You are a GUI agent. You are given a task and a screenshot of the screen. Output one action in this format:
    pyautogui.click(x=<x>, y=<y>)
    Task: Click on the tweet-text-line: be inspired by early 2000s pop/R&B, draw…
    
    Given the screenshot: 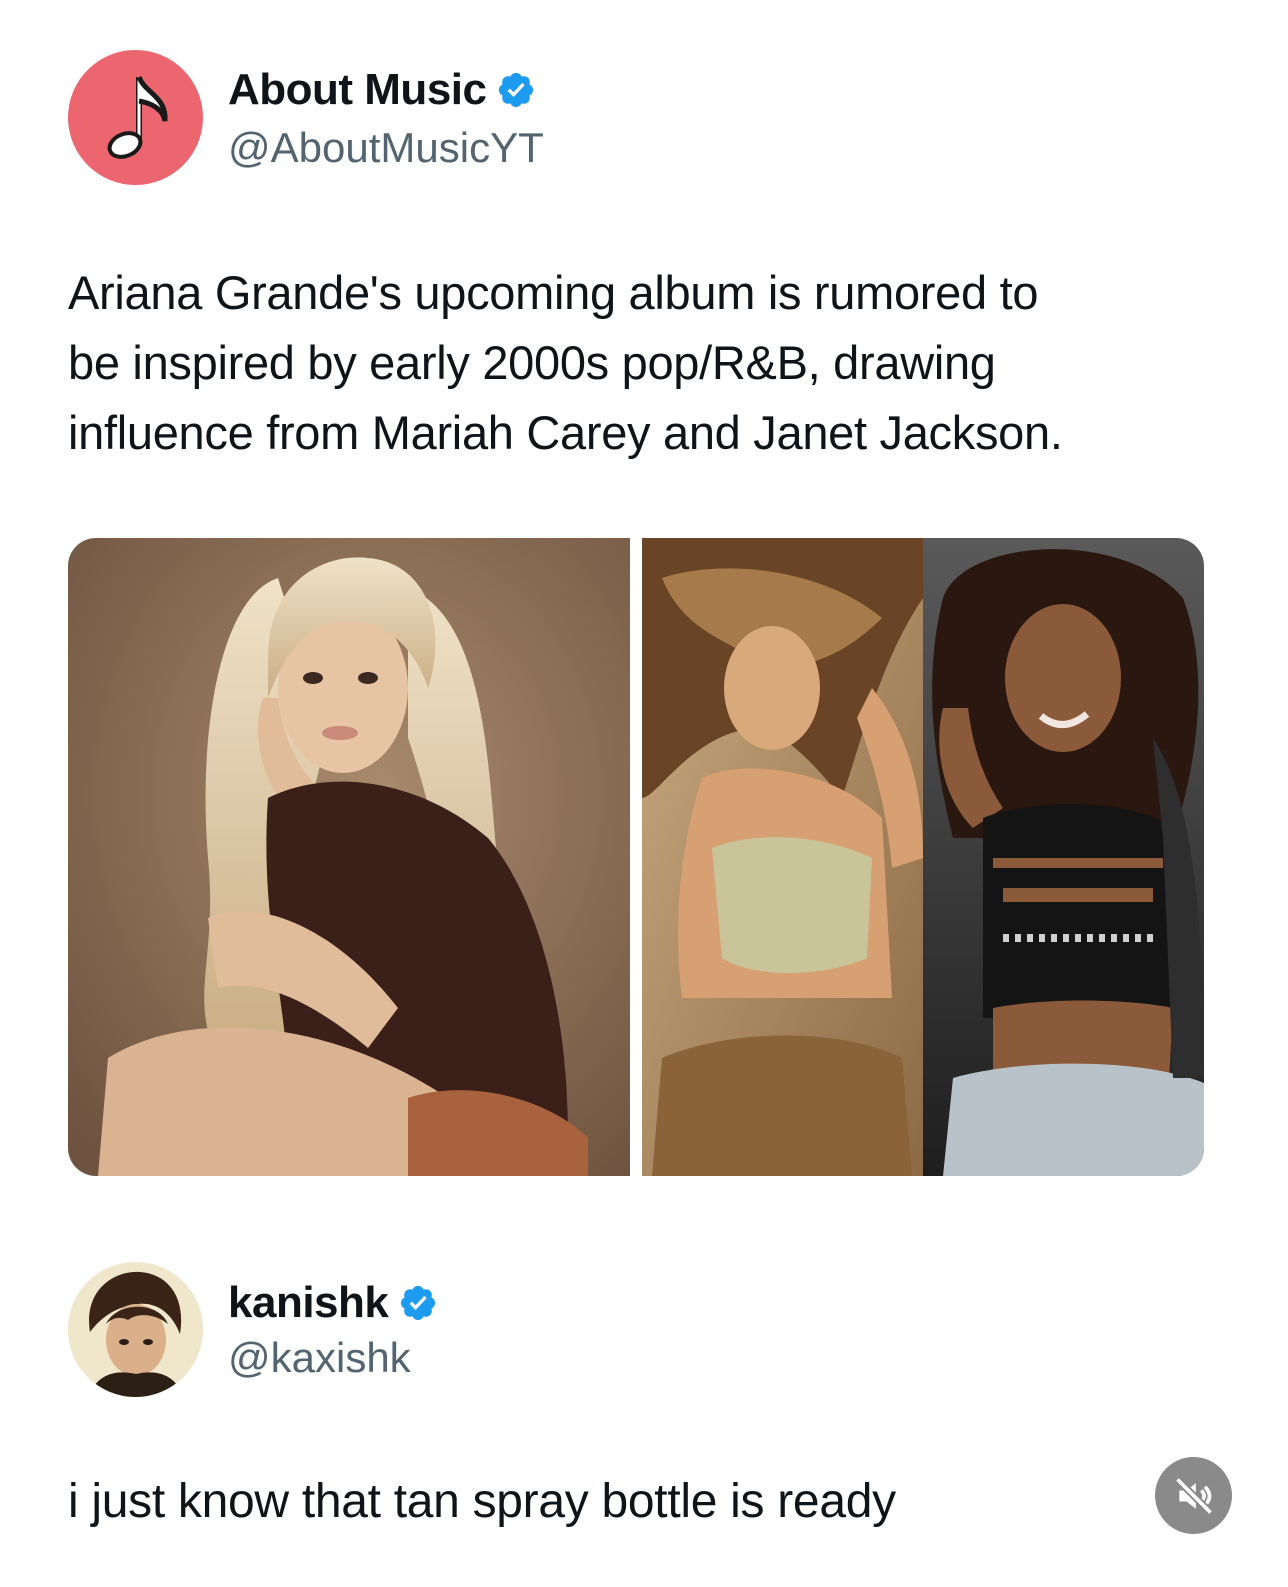 What is the action you would take?
    pyautogui.click(x=532, y=362)
    